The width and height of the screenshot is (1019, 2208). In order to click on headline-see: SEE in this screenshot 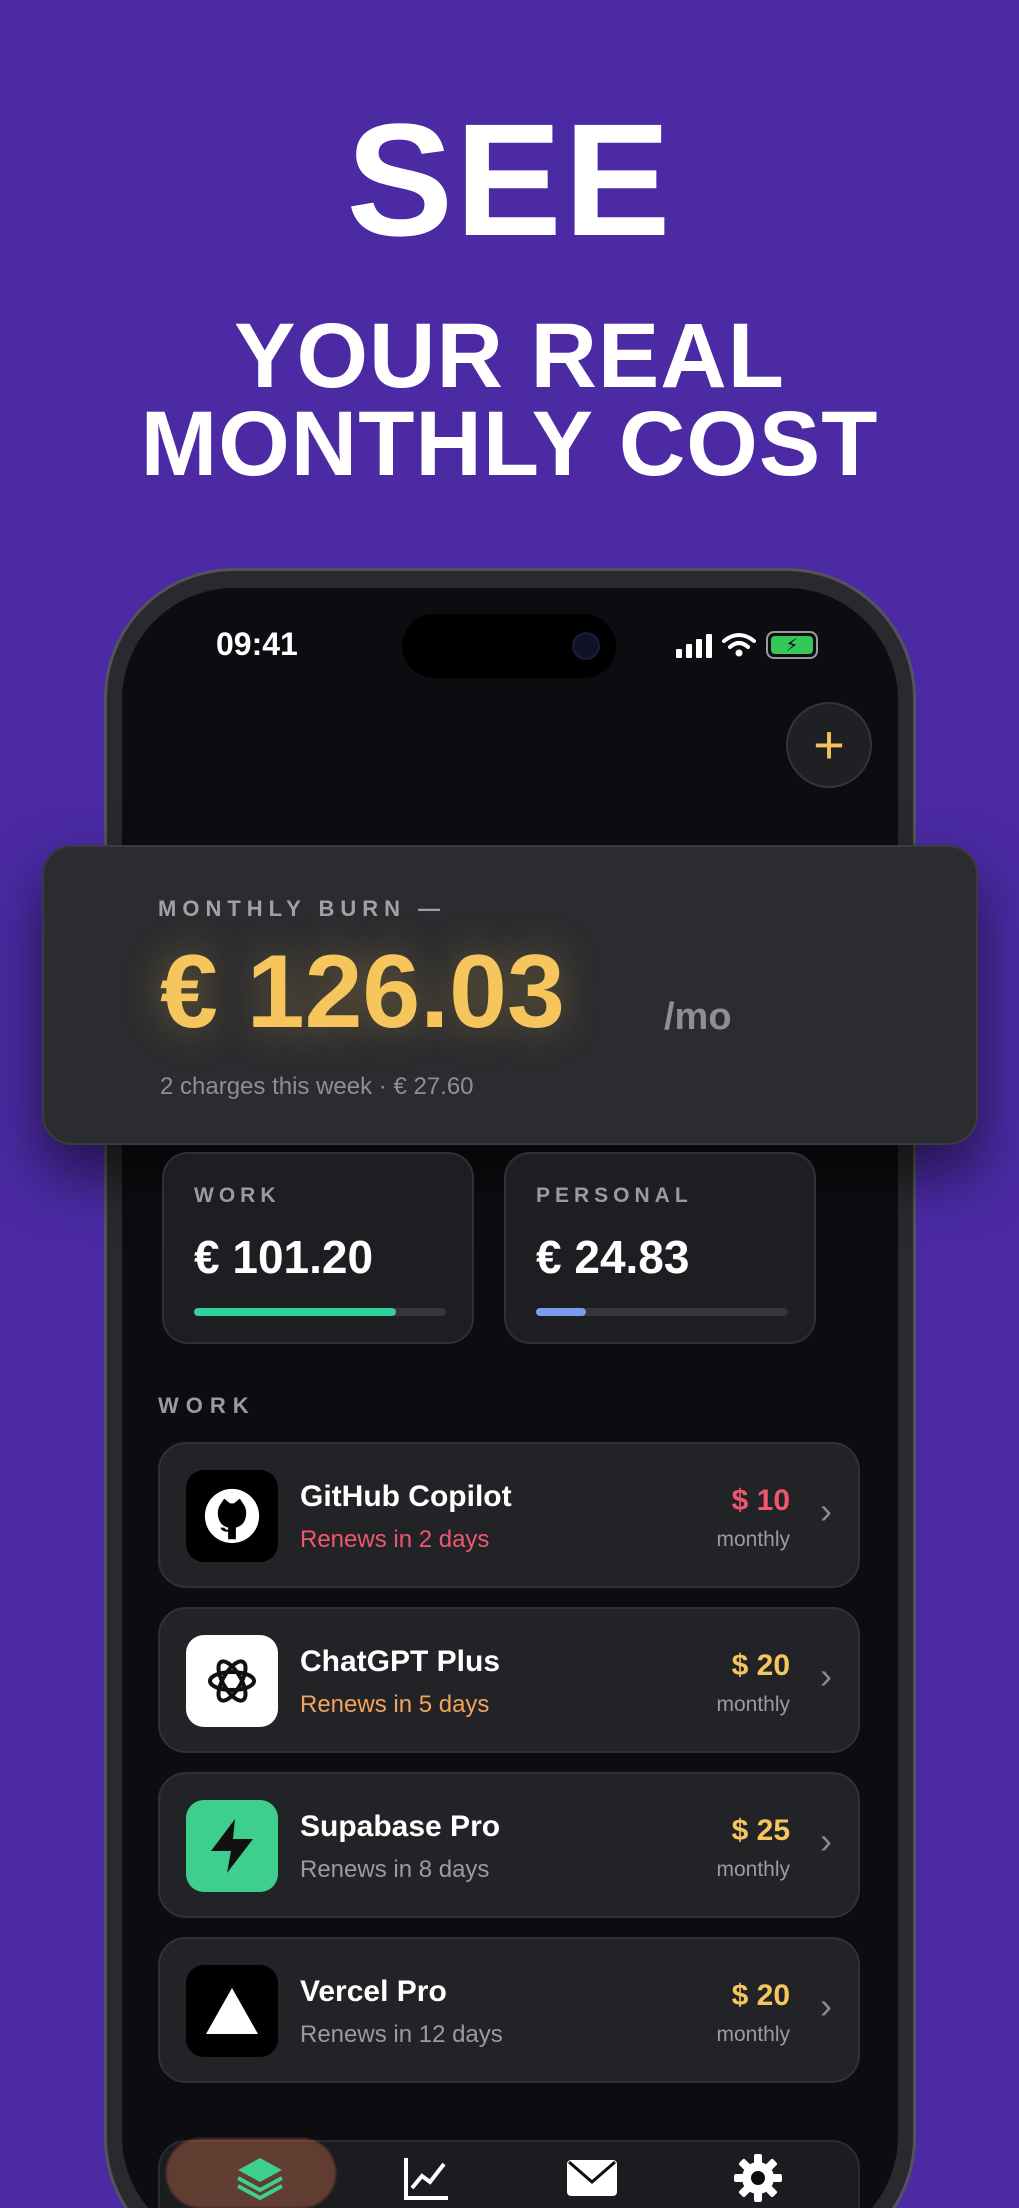, I will do `click(509, 179)`.